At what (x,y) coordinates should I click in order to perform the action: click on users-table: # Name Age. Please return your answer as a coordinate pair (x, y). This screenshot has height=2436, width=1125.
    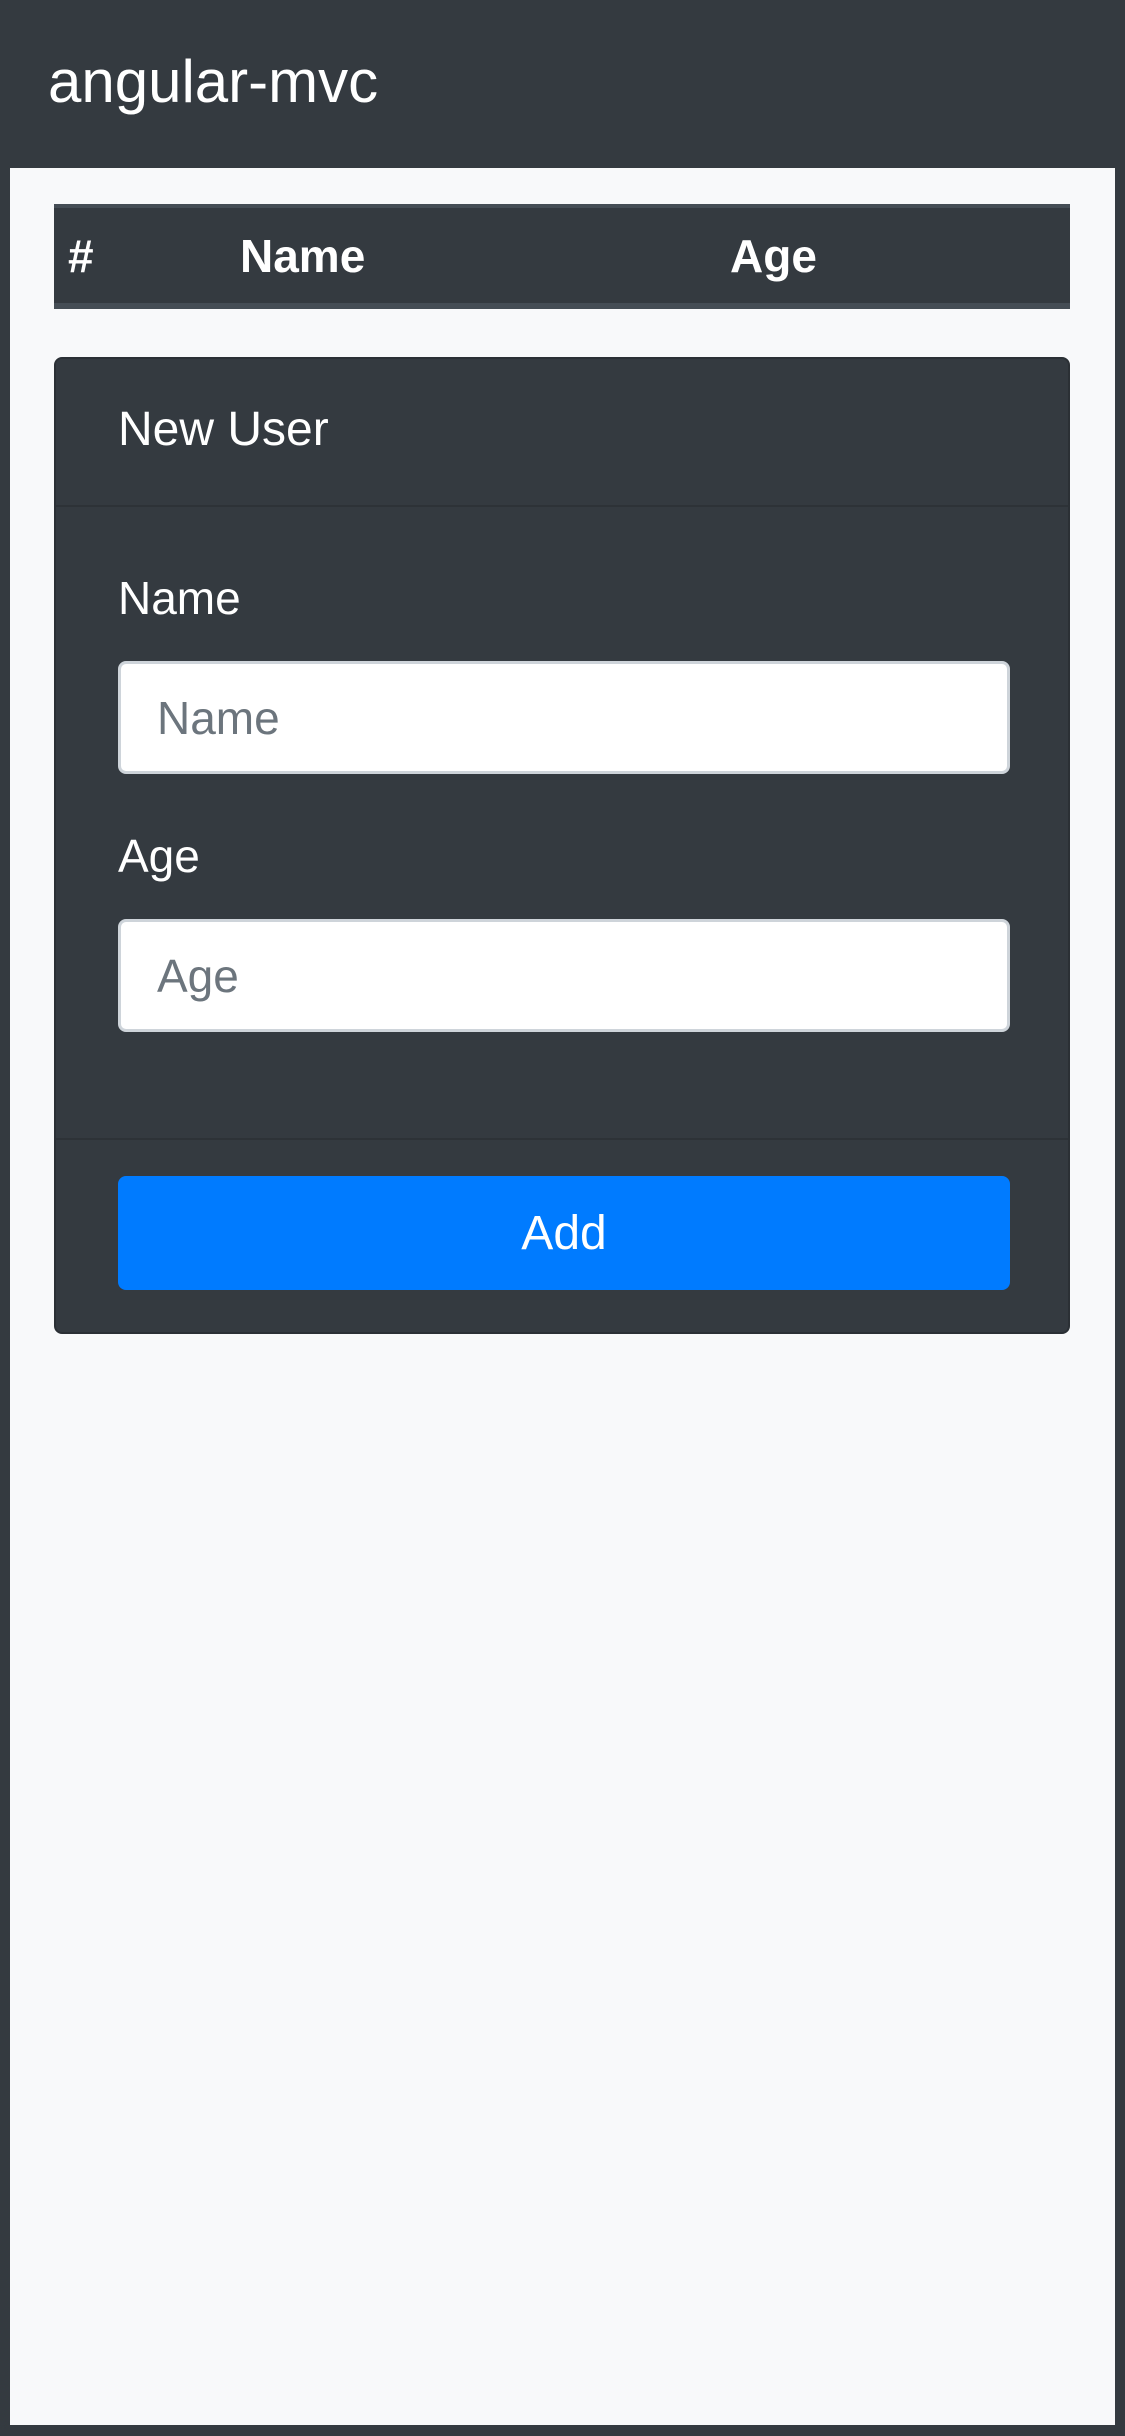
    Looking at the image, I should click on (562, 256).